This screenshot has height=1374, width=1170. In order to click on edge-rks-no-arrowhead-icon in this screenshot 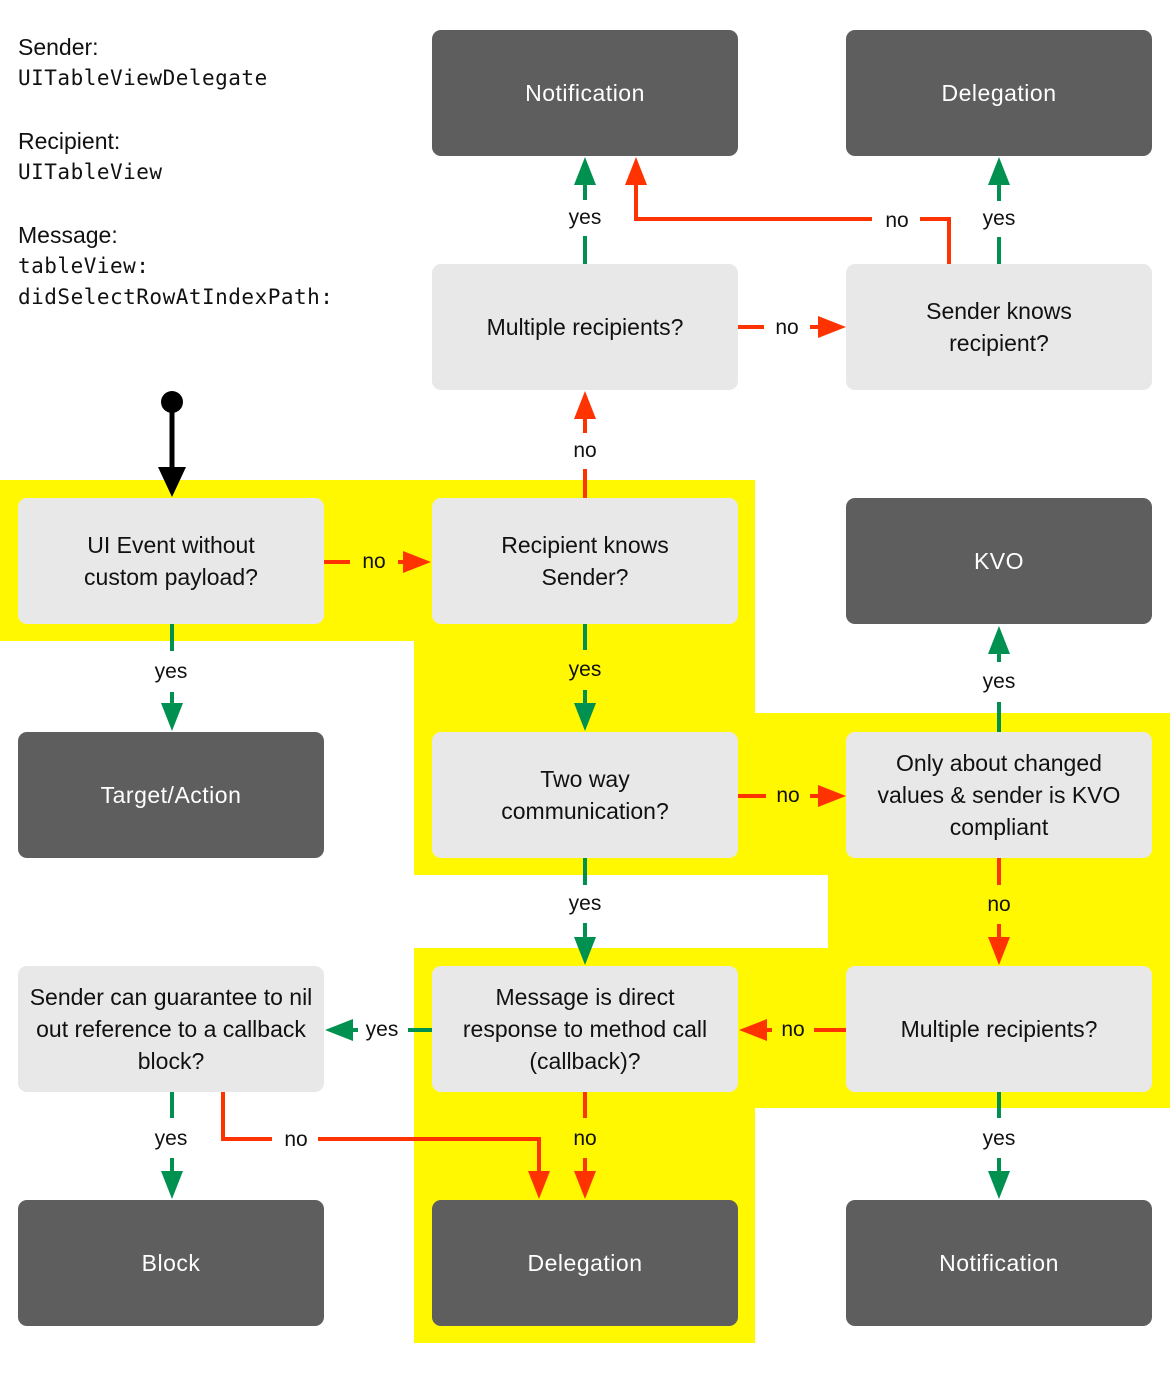, I will do `click(585, 405)`.